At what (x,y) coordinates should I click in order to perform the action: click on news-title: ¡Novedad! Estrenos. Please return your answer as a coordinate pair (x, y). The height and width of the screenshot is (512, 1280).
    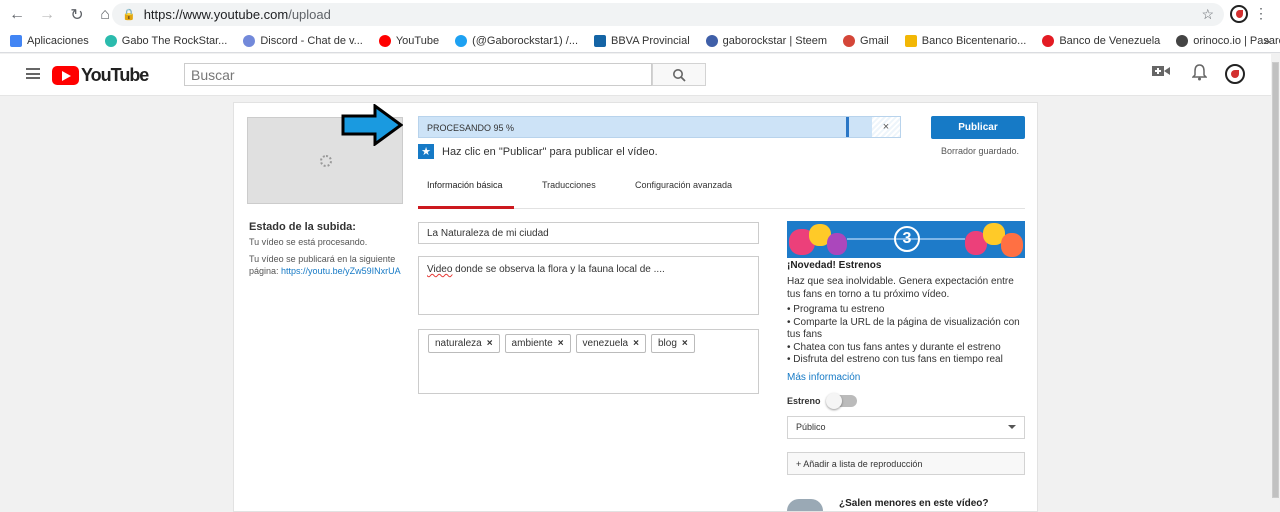
    Looking at the image, I should click on (834, 265).